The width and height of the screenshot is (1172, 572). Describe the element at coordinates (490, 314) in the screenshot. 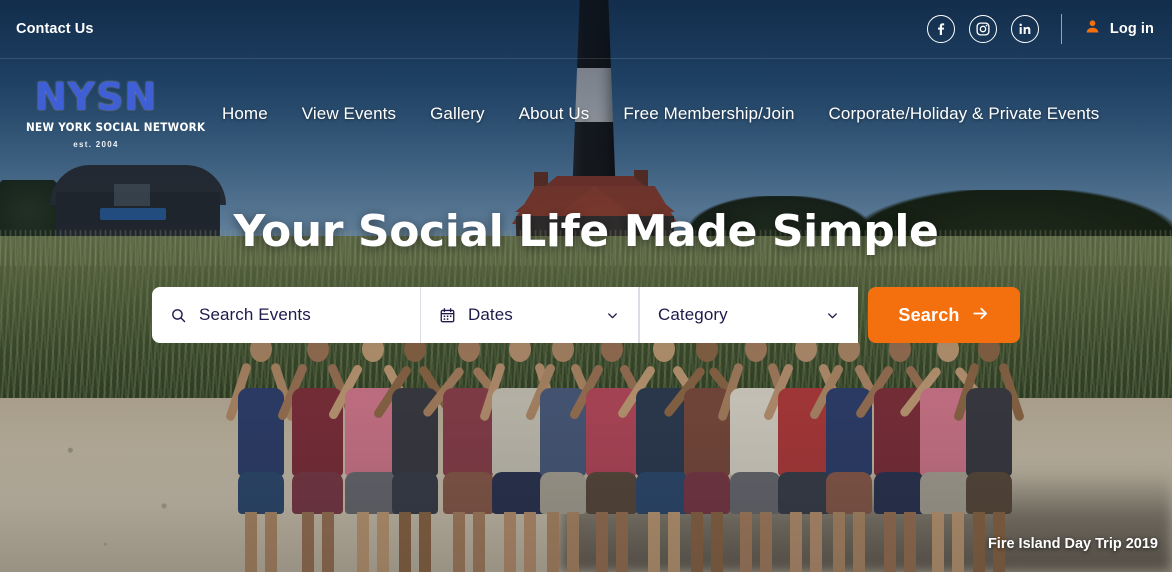

I see `dates-label: Dates` at that location.